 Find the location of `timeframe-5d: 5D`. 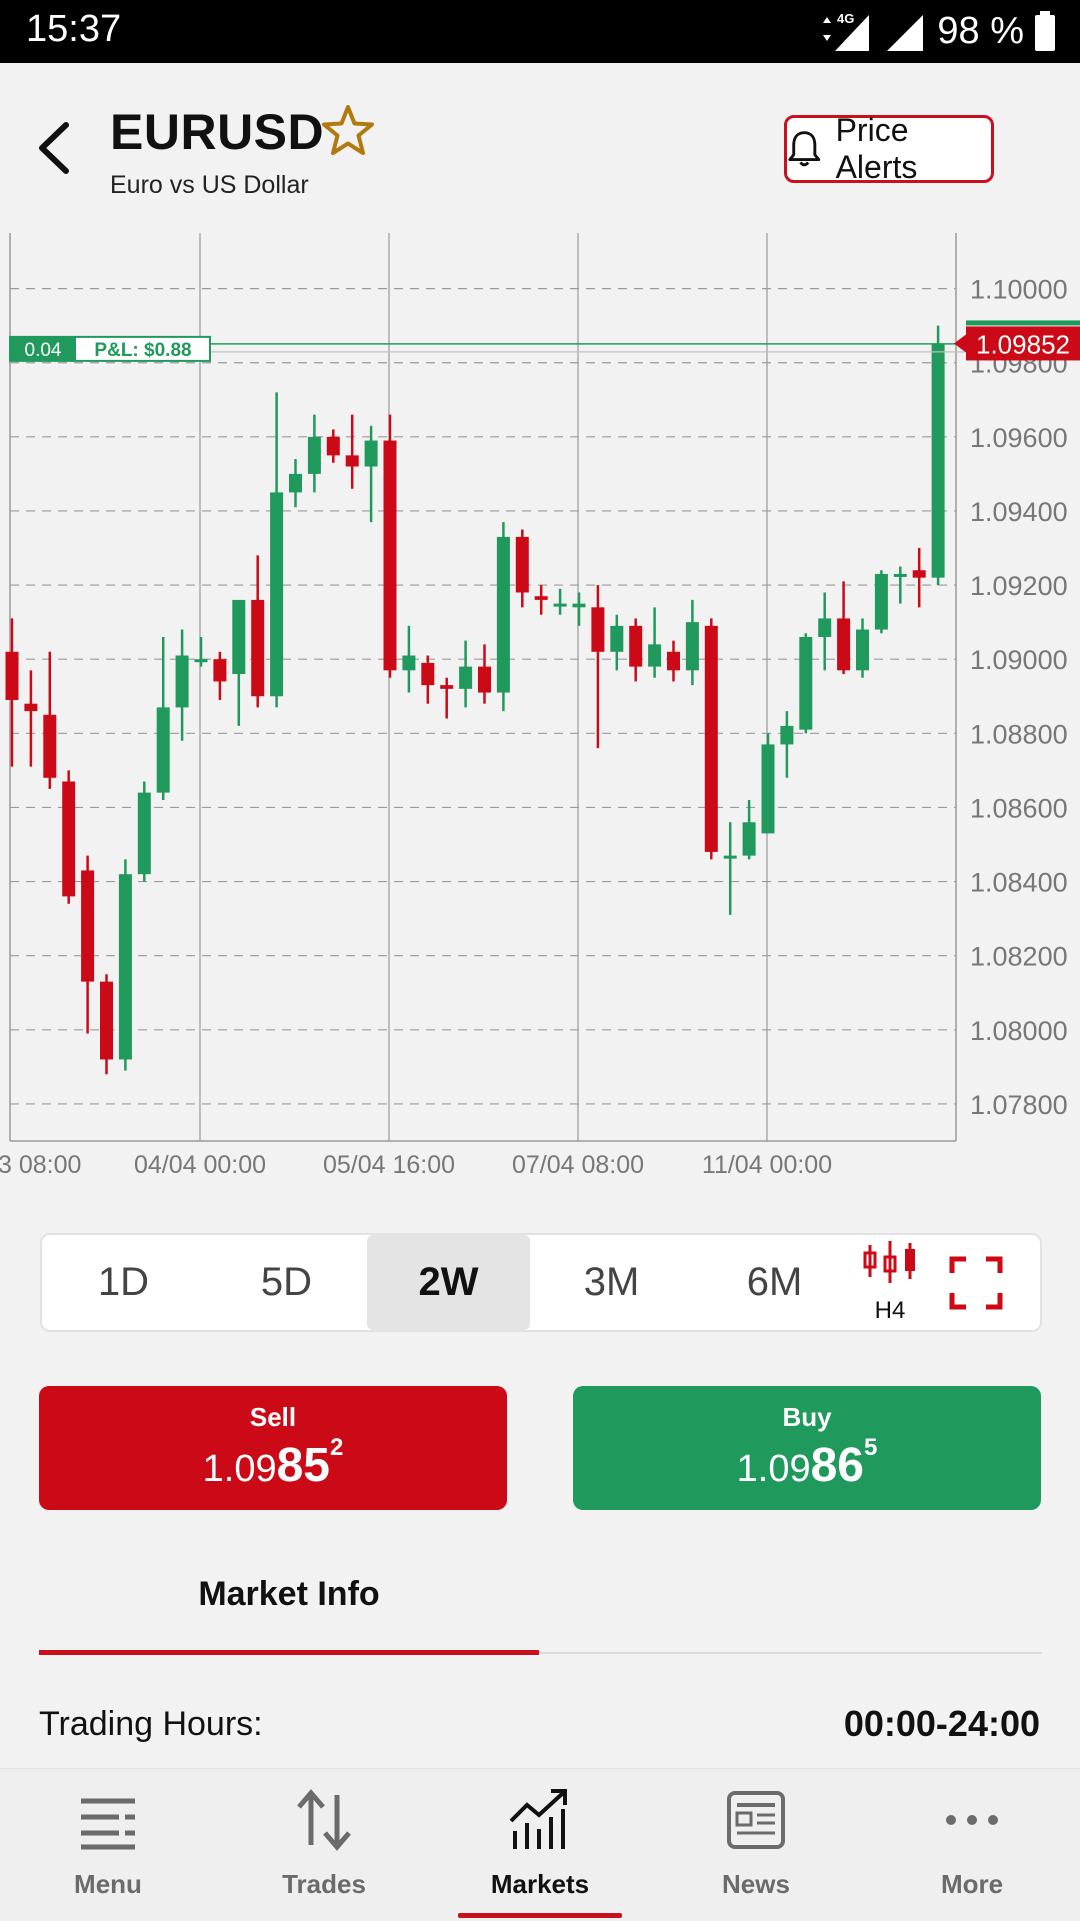

timeframe-5d: 5D is located at coordinates (286, 1282).